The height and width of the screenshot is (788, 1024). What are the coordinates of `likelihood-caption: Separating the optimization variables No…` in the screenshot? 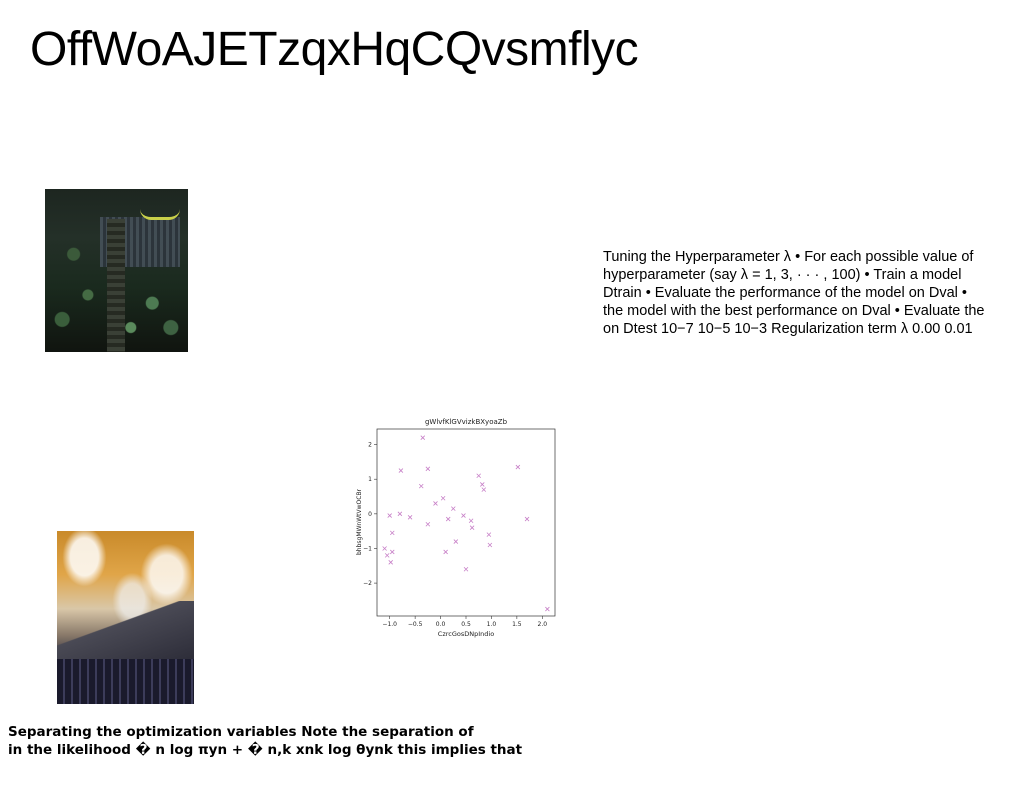 It's located at (265, 741).